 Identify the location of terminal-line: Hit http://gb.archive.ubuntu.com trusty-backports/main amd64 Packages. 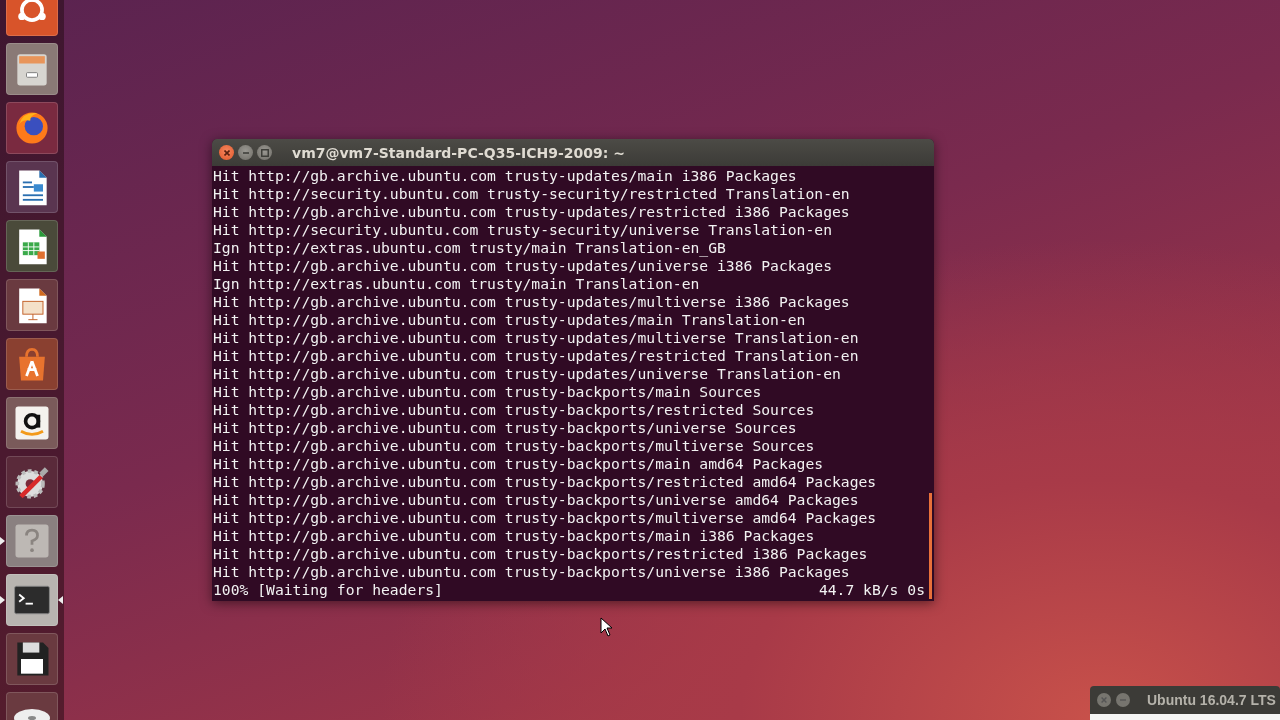
(519, 464).